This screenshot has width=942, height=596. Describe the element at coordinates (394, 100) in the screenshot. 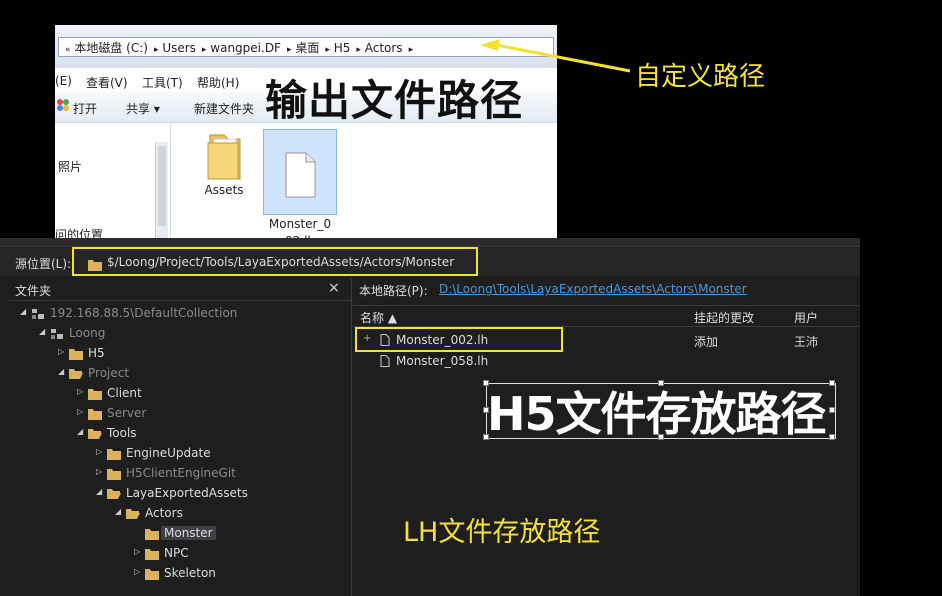

I see `output-path-annotation: 输出文件路径` at that location.